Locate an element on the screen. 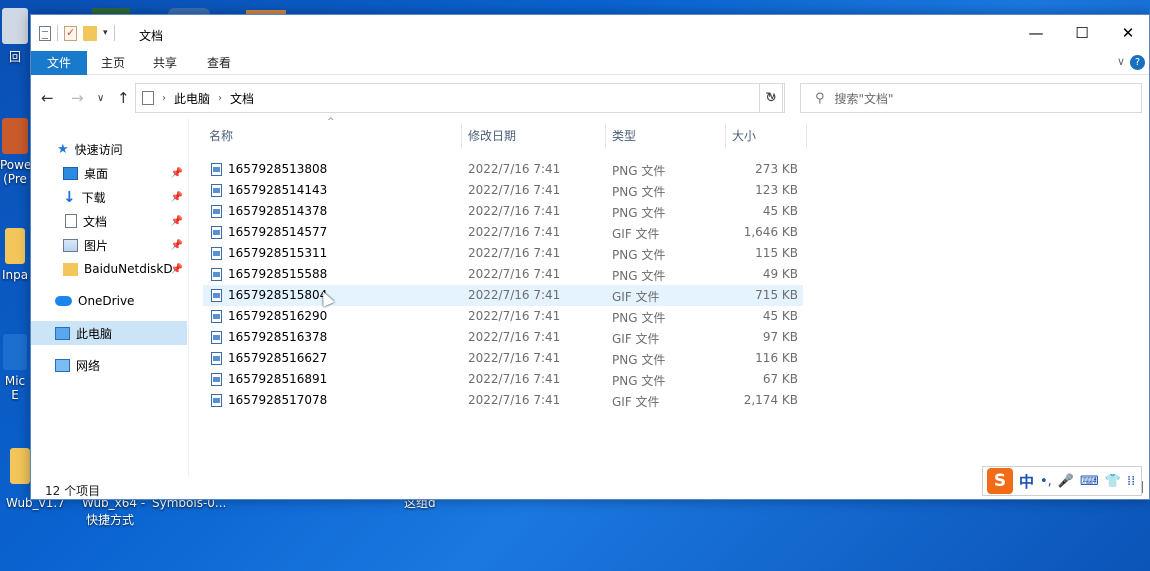 The image size is (1150, 571). recent-locations-button: ∨ is located at coordinates (100, 98).